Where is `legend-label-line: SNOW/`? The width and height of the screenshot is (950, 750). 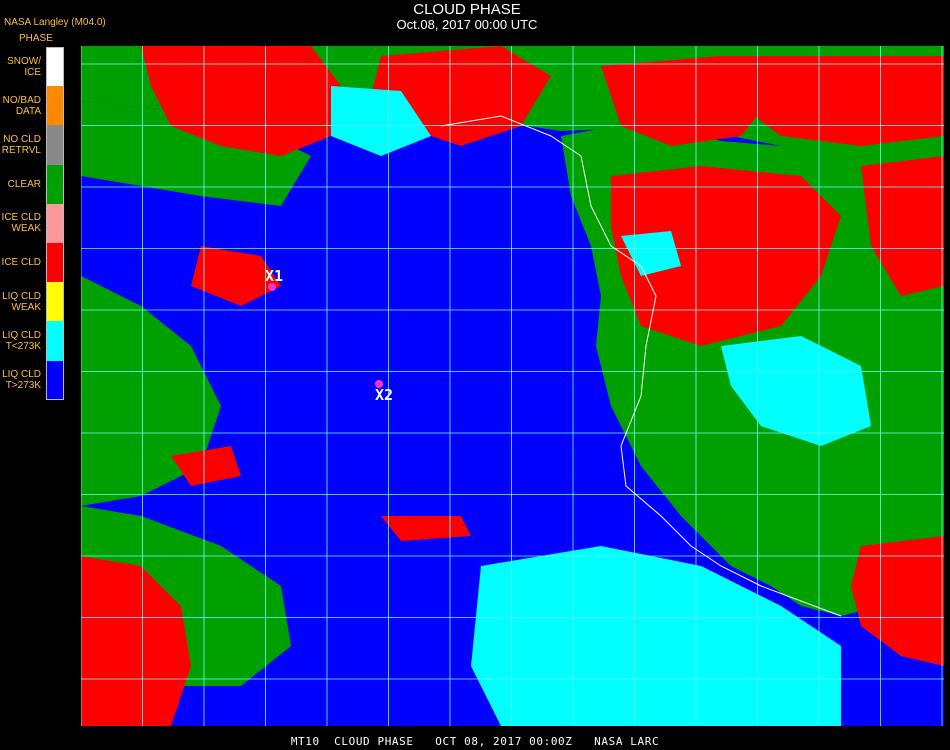
legend-label-line: SNOW/ is located at coordinates (24, 61).